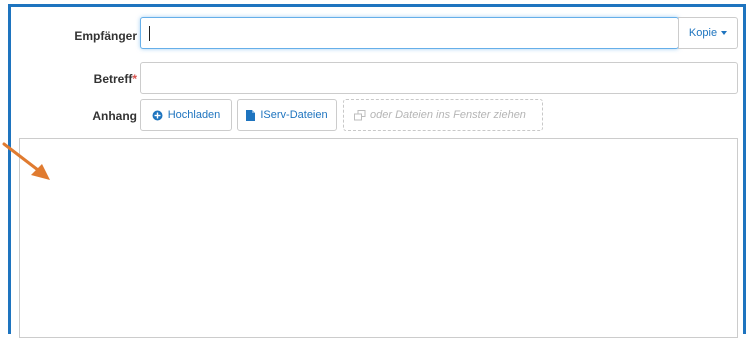 The height and width of the screenshot is (338, 755). Describe the element at coordinates (448, 115) in the screenshot. I see `dropzone-text: oder Dateien ins Fenster ziehen` at that location.